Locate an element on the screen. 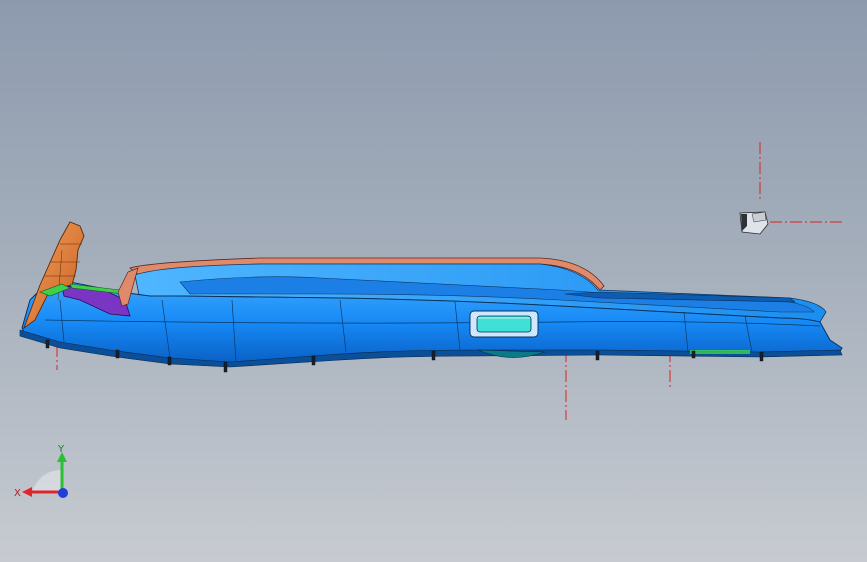 This screenshot has width=867, height=562. x-axis-label: X is located at coordinates (17, 493).